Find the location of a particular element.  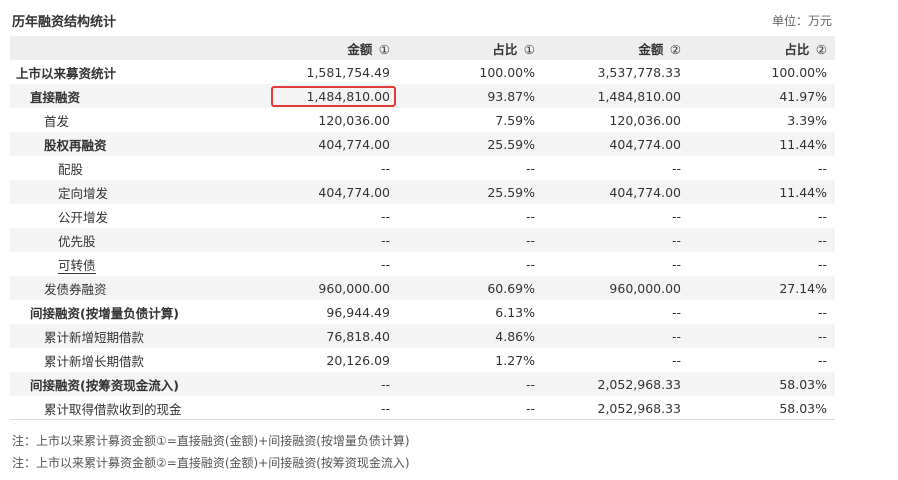

header-ratio-1: 占比 ① is located at coordinates (470, 48).